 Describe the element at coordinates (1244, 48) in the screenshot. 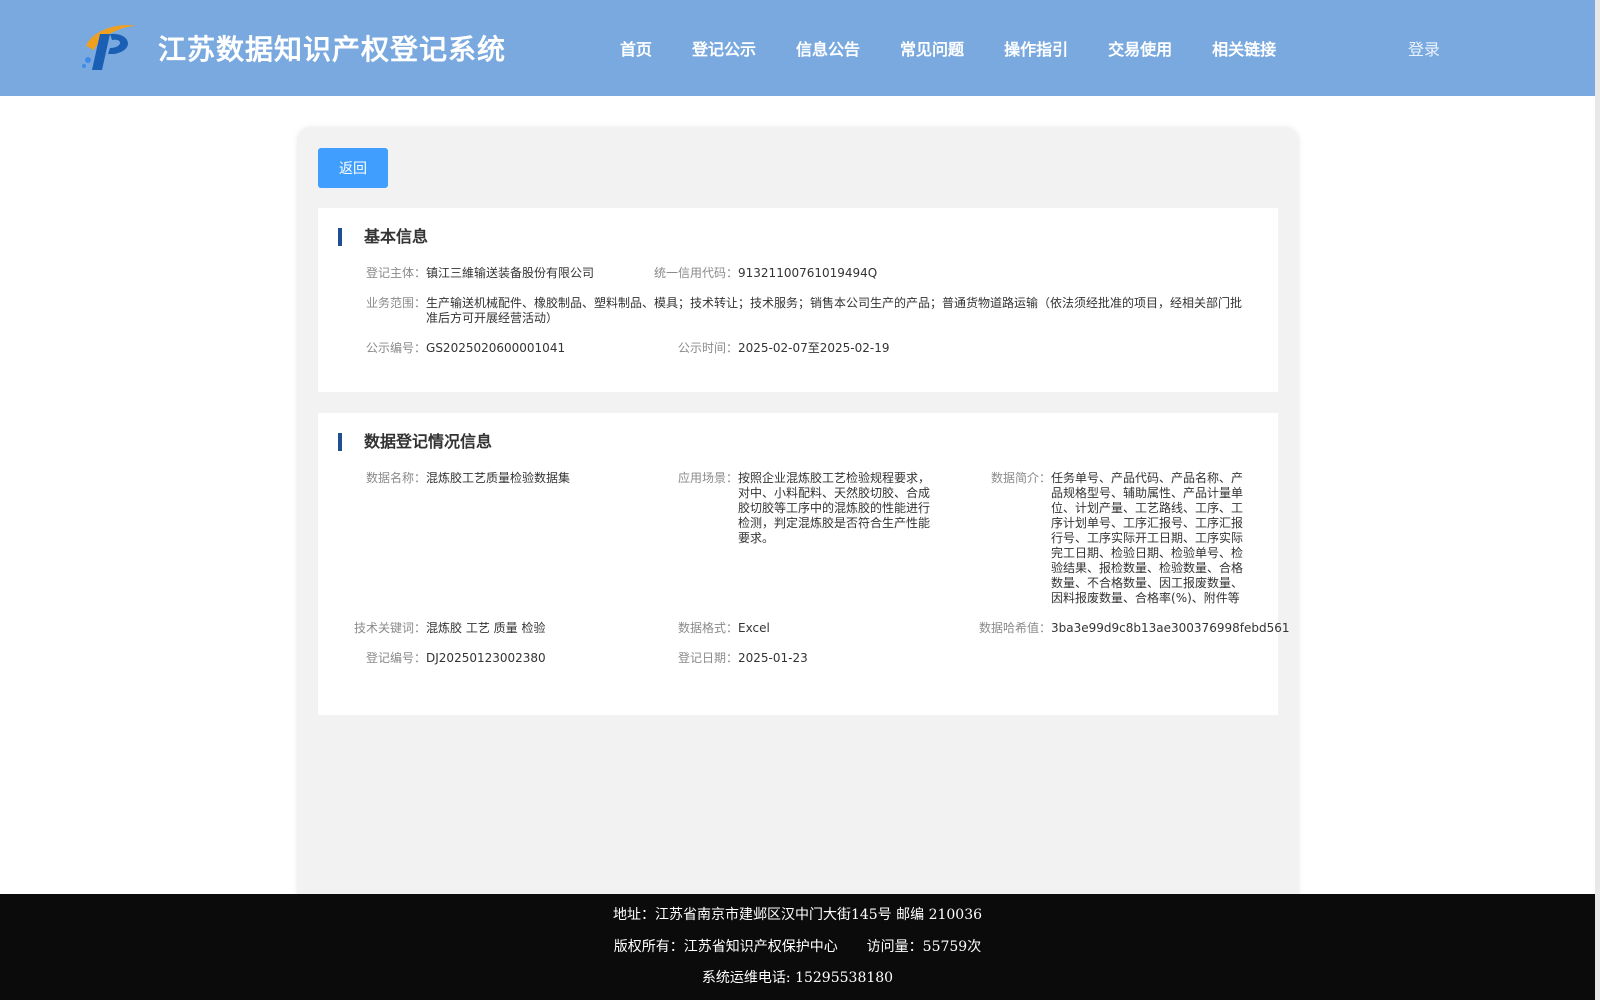

I see `nav-links: 相关链接` at that location.